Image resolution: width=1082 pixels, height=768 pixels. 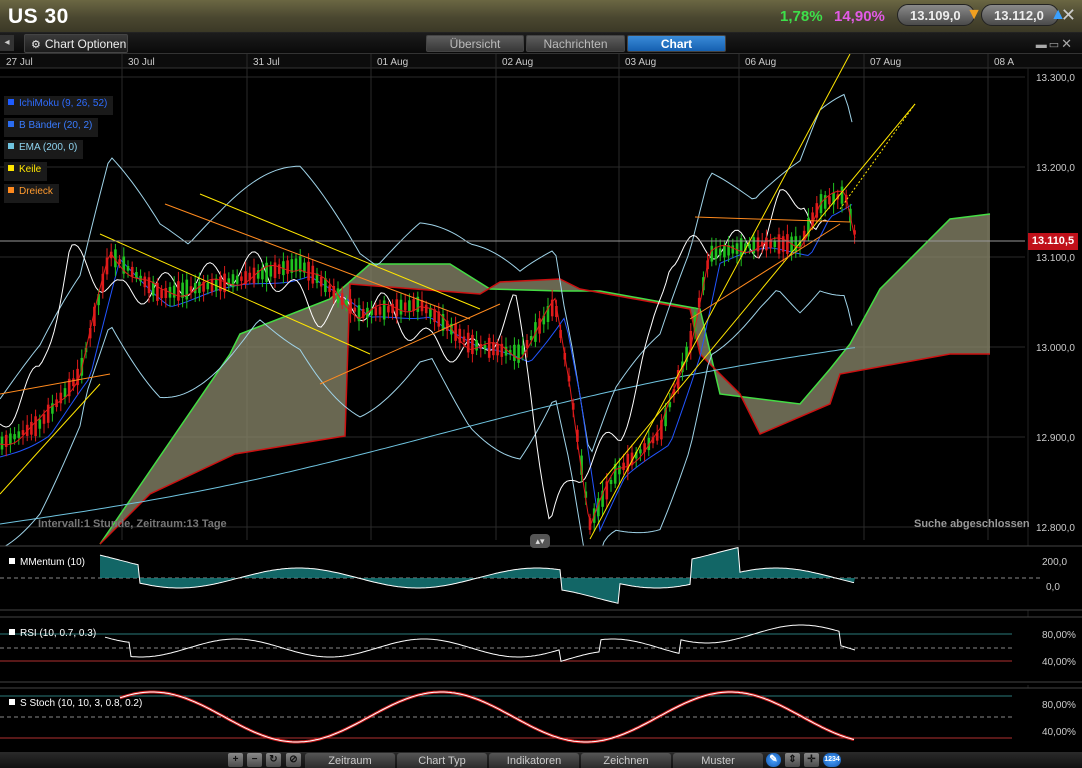 I want to click on menu-timeframe: Zeitraum, so click(x=350, y=760).